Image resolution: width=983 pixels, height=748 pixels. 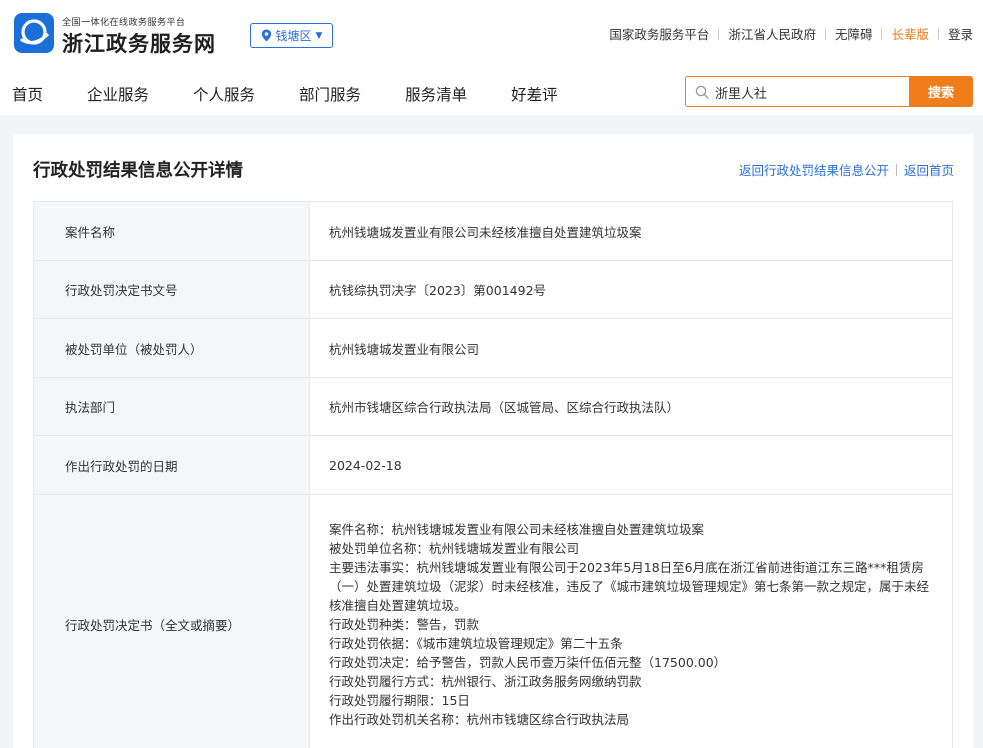 What do you see at coordinates (224, 94) in the screenshot?
I see `nav-item-personal: 个人服务` at bounding box center [224, 94].